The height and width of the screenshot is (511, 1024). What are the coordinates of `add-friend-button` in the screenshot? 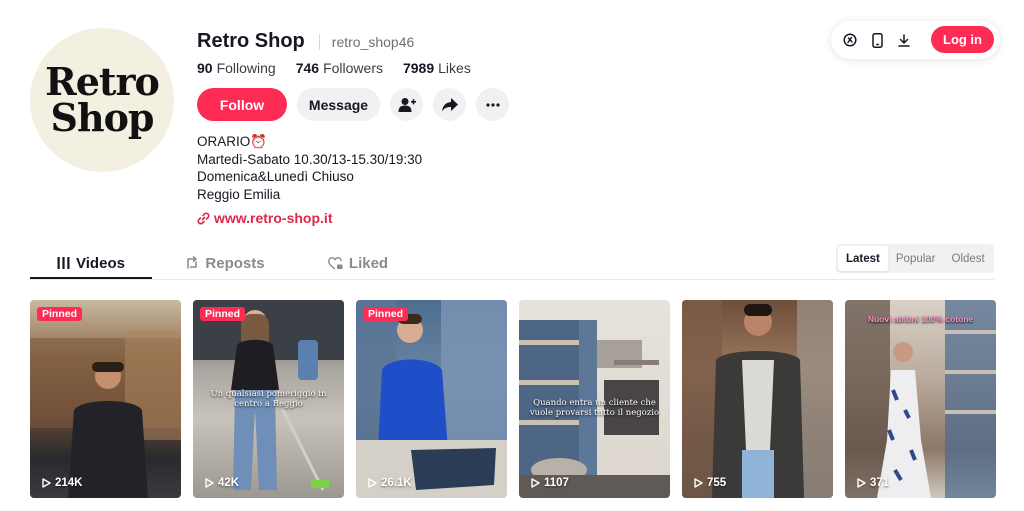 It's located at (406, 104).